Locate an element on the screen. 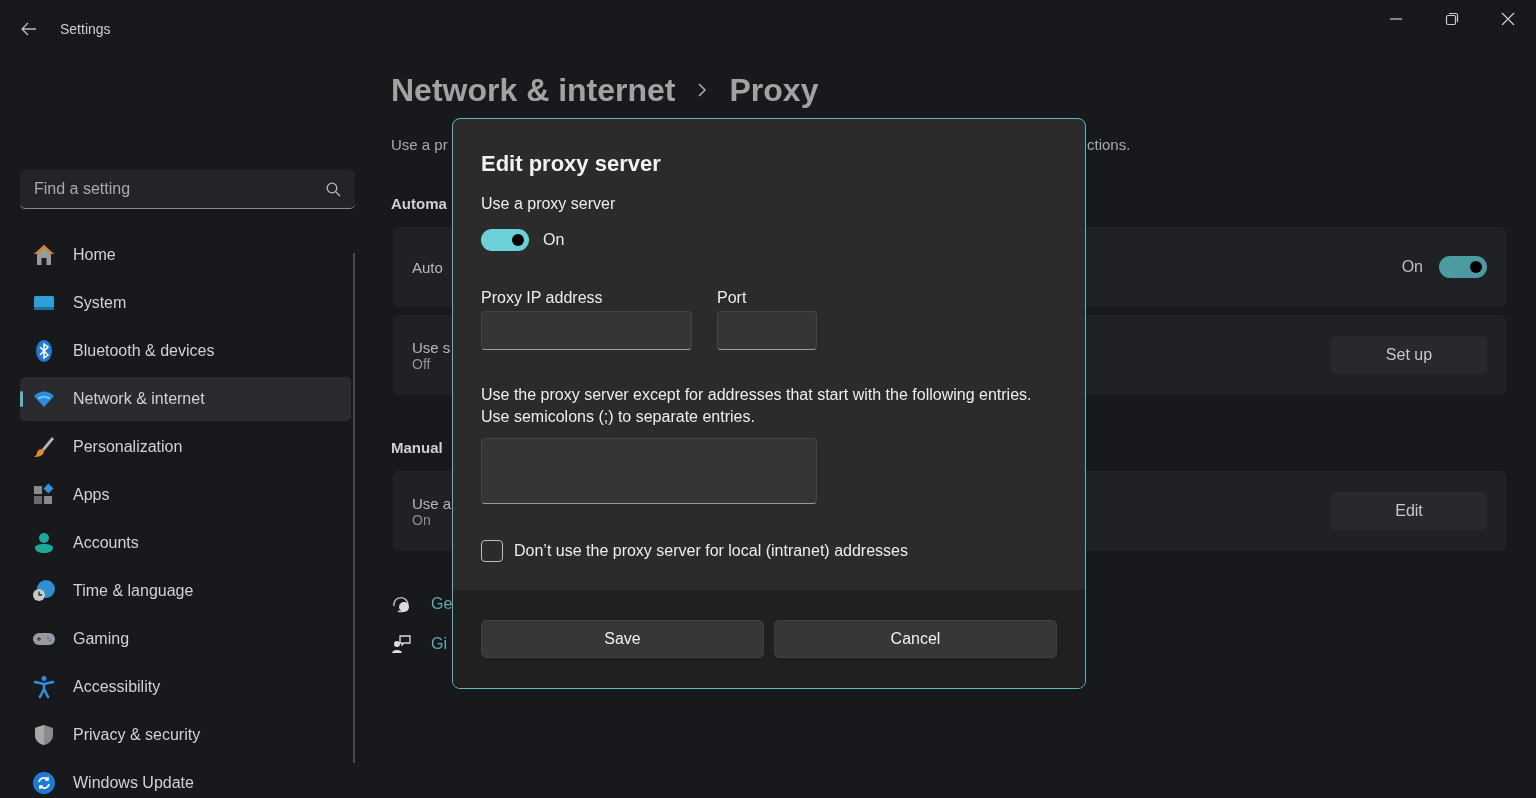  nav-item: System is located at coordinates (185, 303).